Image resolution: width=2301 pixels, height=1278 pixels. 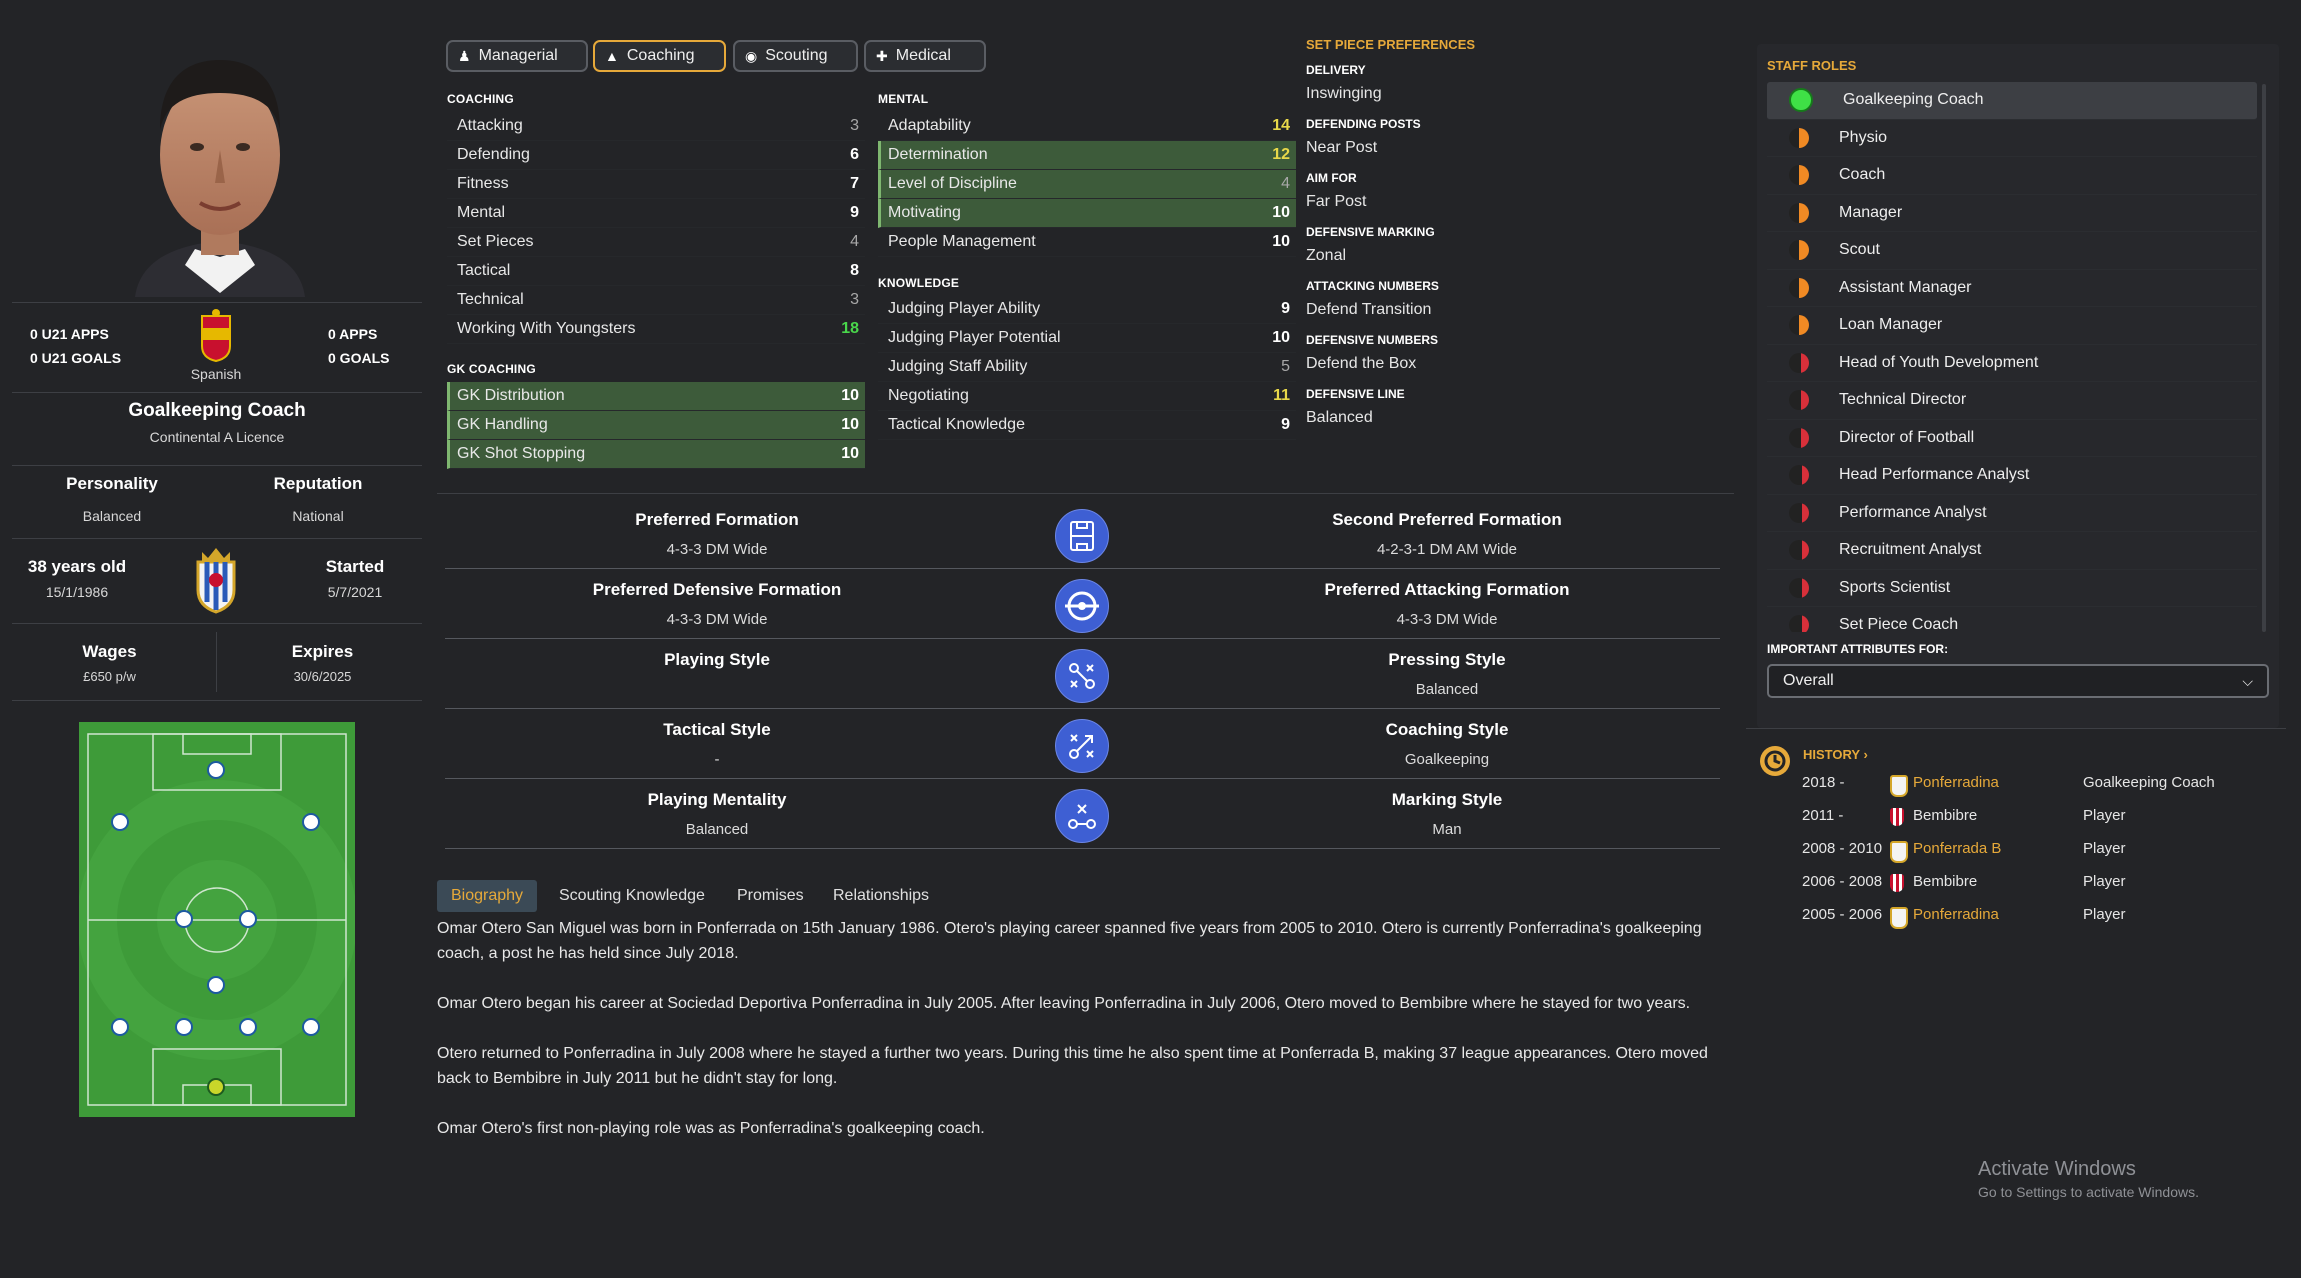 I want to click on attribute-row: Determination 12, so click(x=1087, y=155).